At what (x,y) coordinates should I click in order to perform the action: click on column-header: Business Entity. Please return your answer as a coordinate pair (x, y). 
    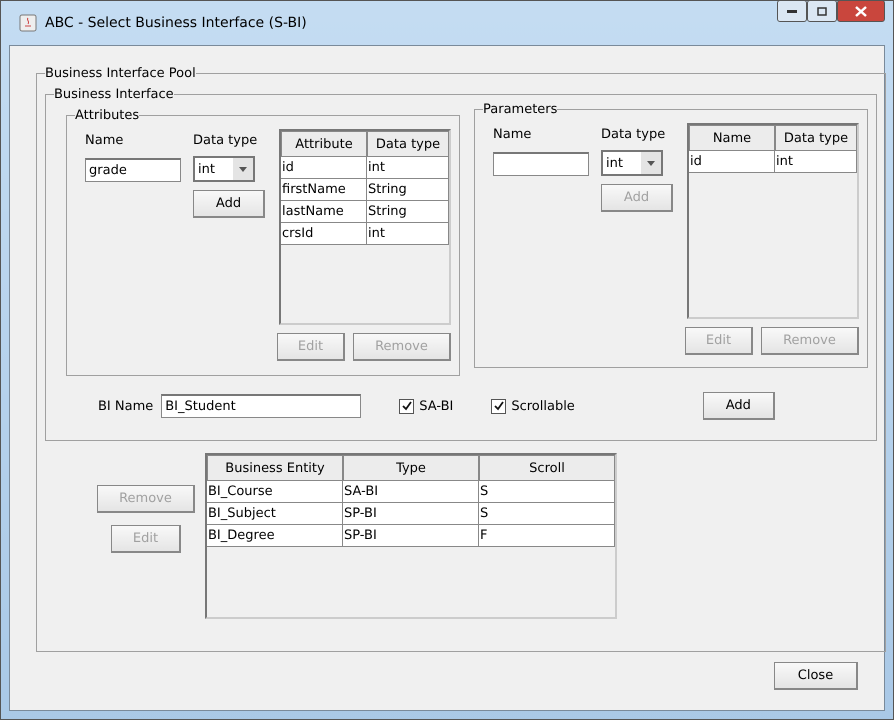
    Looking at the image, I should click on (275, 468).